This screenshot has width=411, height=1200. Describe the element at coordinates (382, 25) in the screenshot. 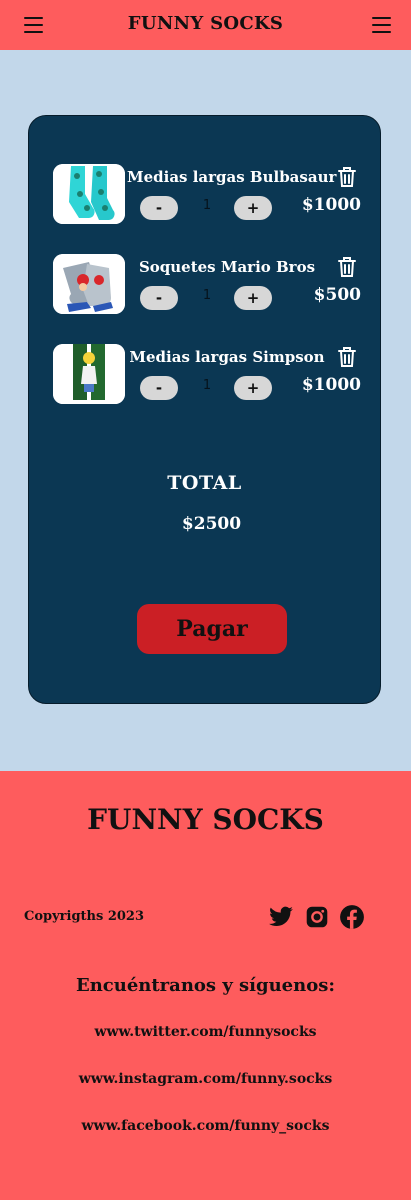

I see `hamburger-menu-icon` at that location.